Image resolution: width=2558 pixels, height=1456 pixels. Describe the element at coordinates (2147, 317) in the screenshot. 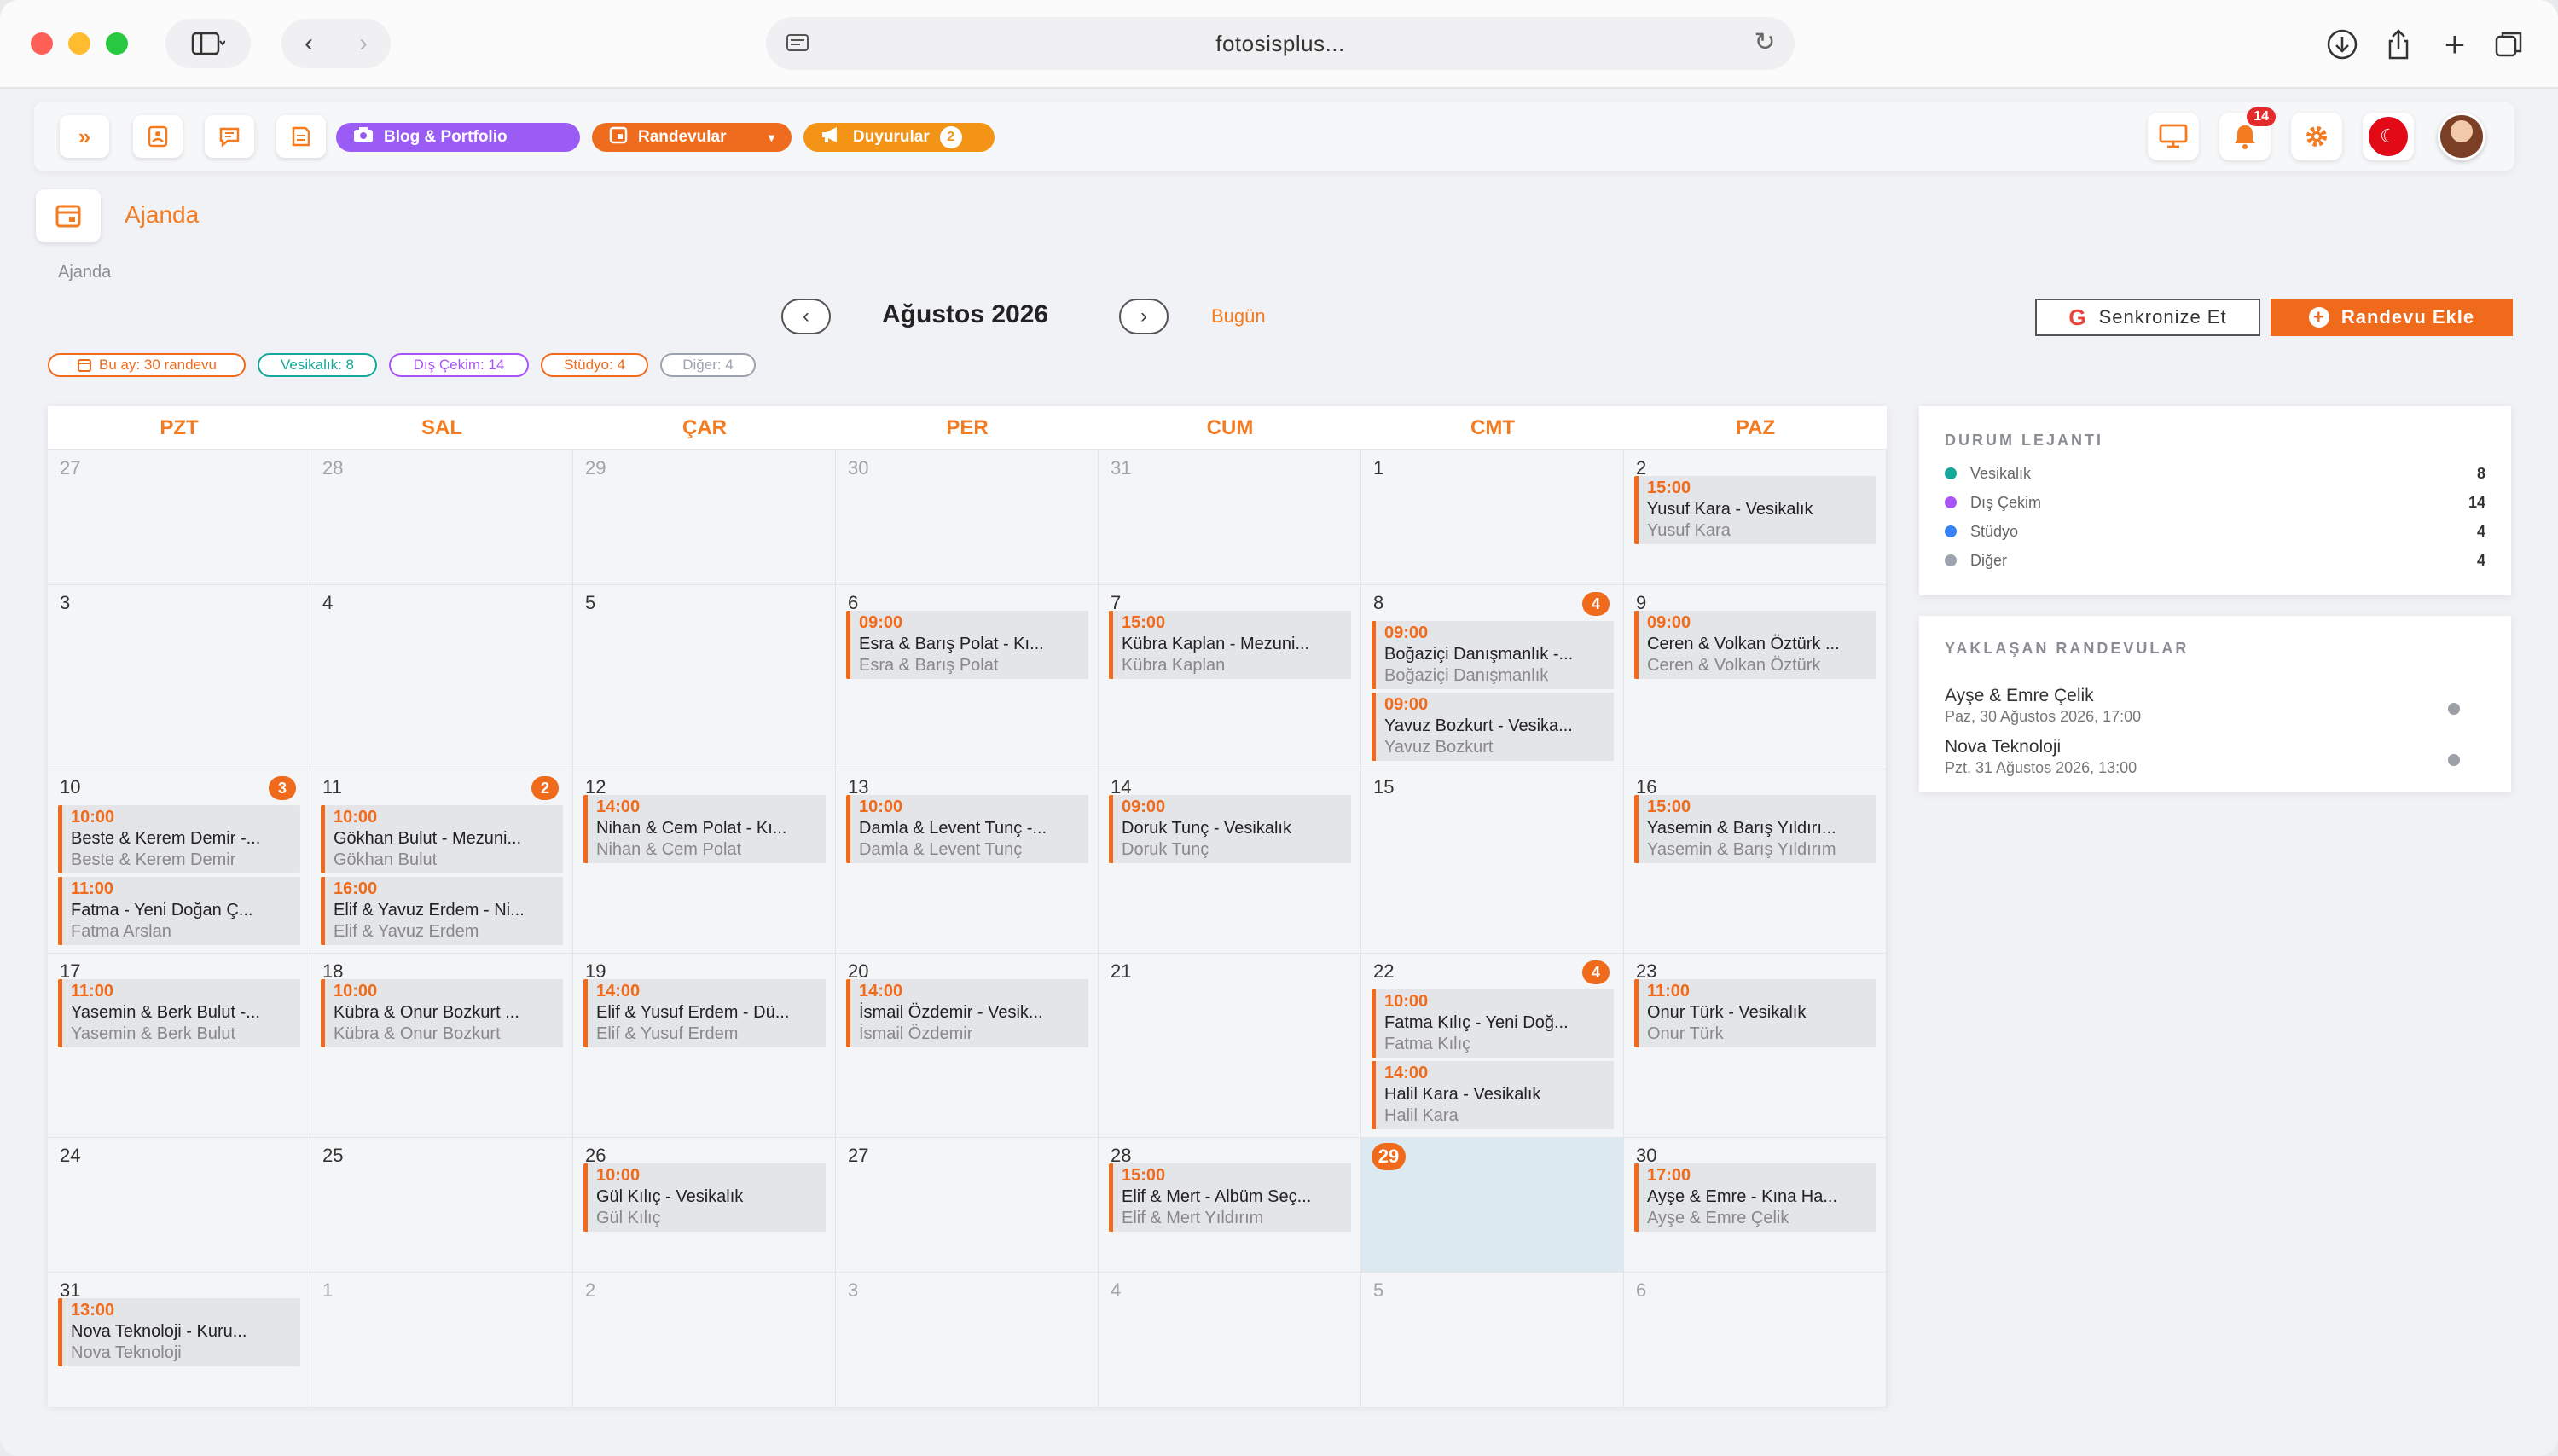

I see `sync-button: G Senkronize Et` at that location.